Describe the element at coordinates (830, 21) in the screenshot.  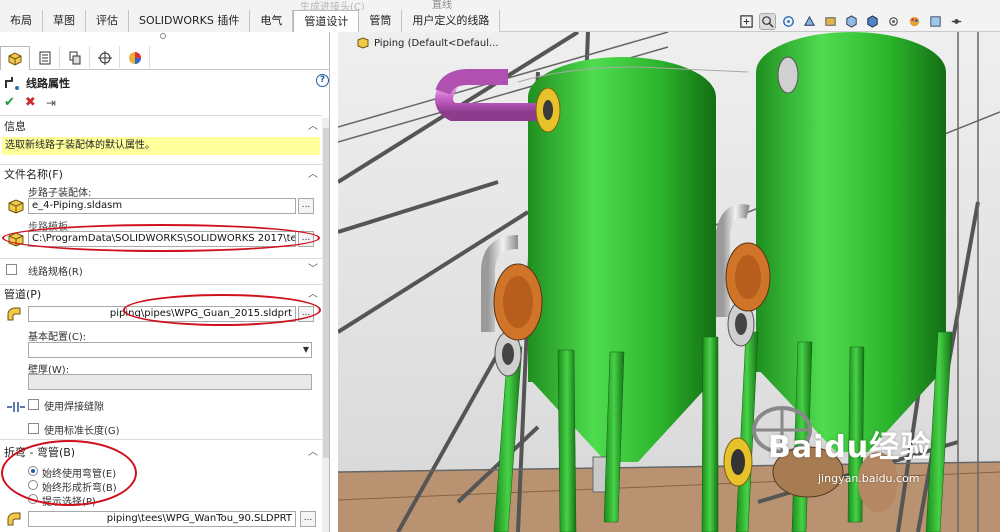
I see `dynamic-annotation-icon` at that location.